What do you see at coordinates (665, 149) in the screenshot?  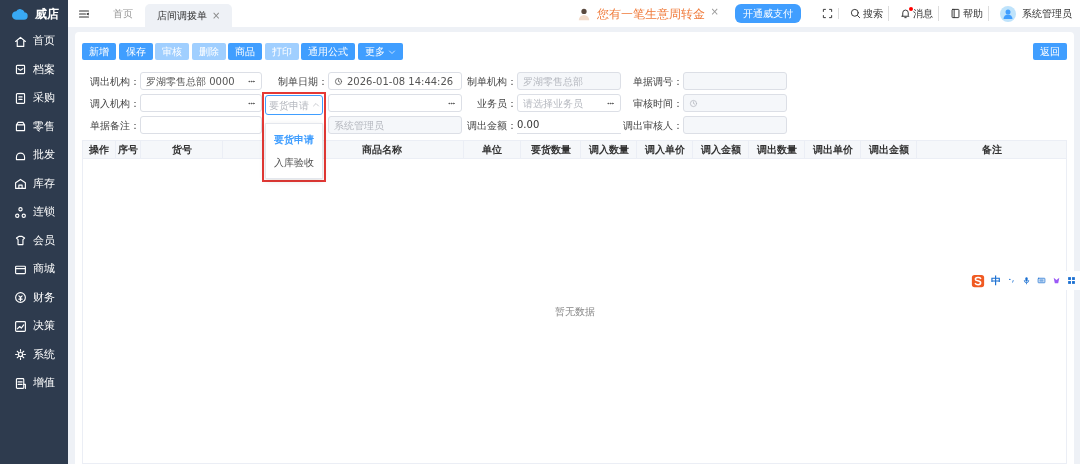 I see `column-header: 调入单价` at bounding box center [665, 149].